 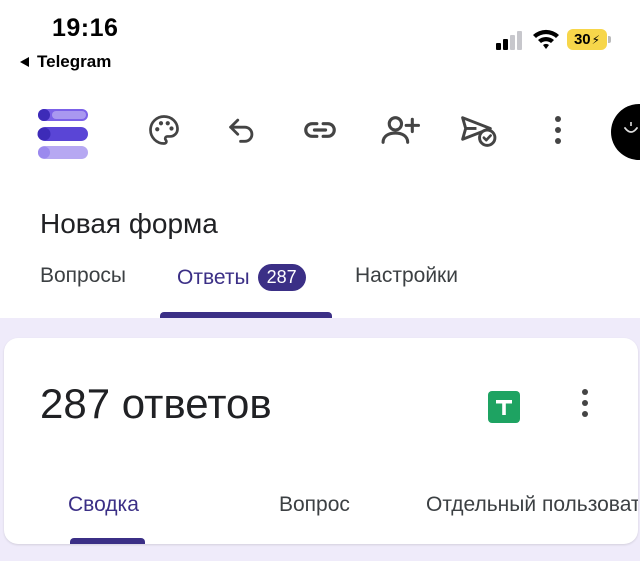 I want to click on battery-indicator: 30 ⚡, so click(x=589, y=39).